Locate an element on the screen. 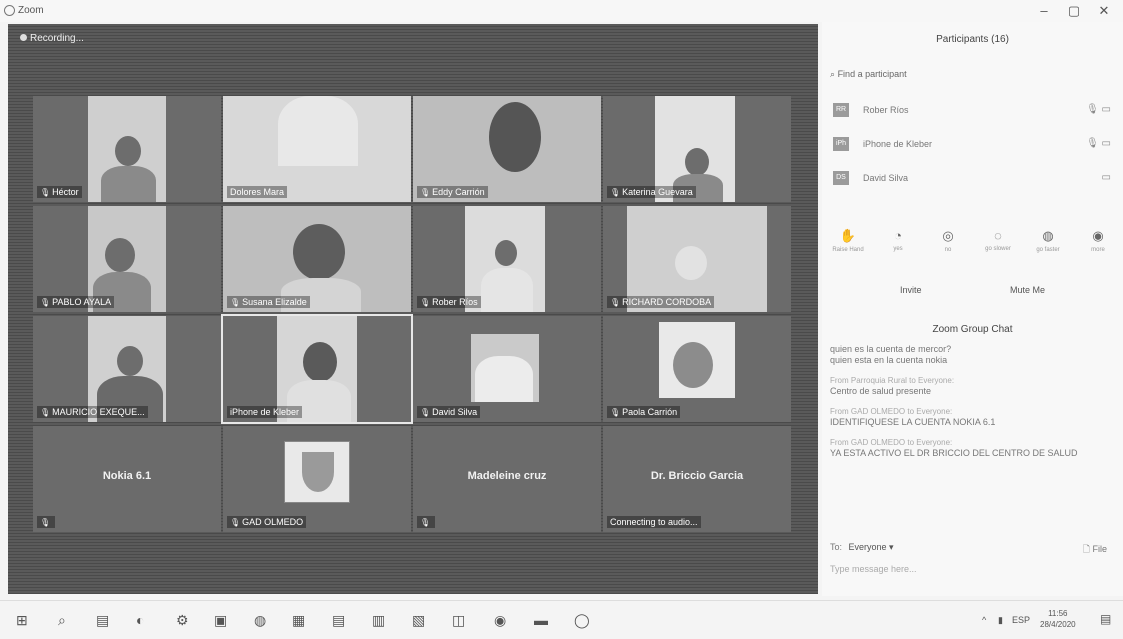  search-icon: ⌕ is located at coordinates (62, 620).